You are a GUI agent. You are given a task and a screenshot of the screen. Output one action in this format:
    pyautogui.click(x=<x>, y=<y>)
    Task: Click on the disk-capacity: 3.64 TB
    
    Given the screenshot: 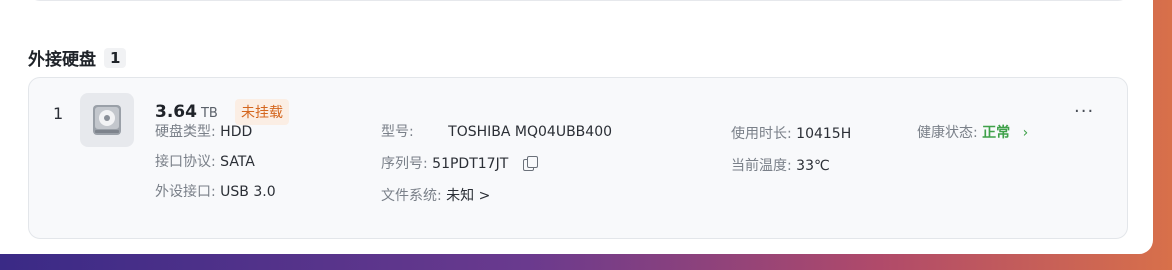 What is the action you would take?
    pyautogui.click(x=186, y=112)
    